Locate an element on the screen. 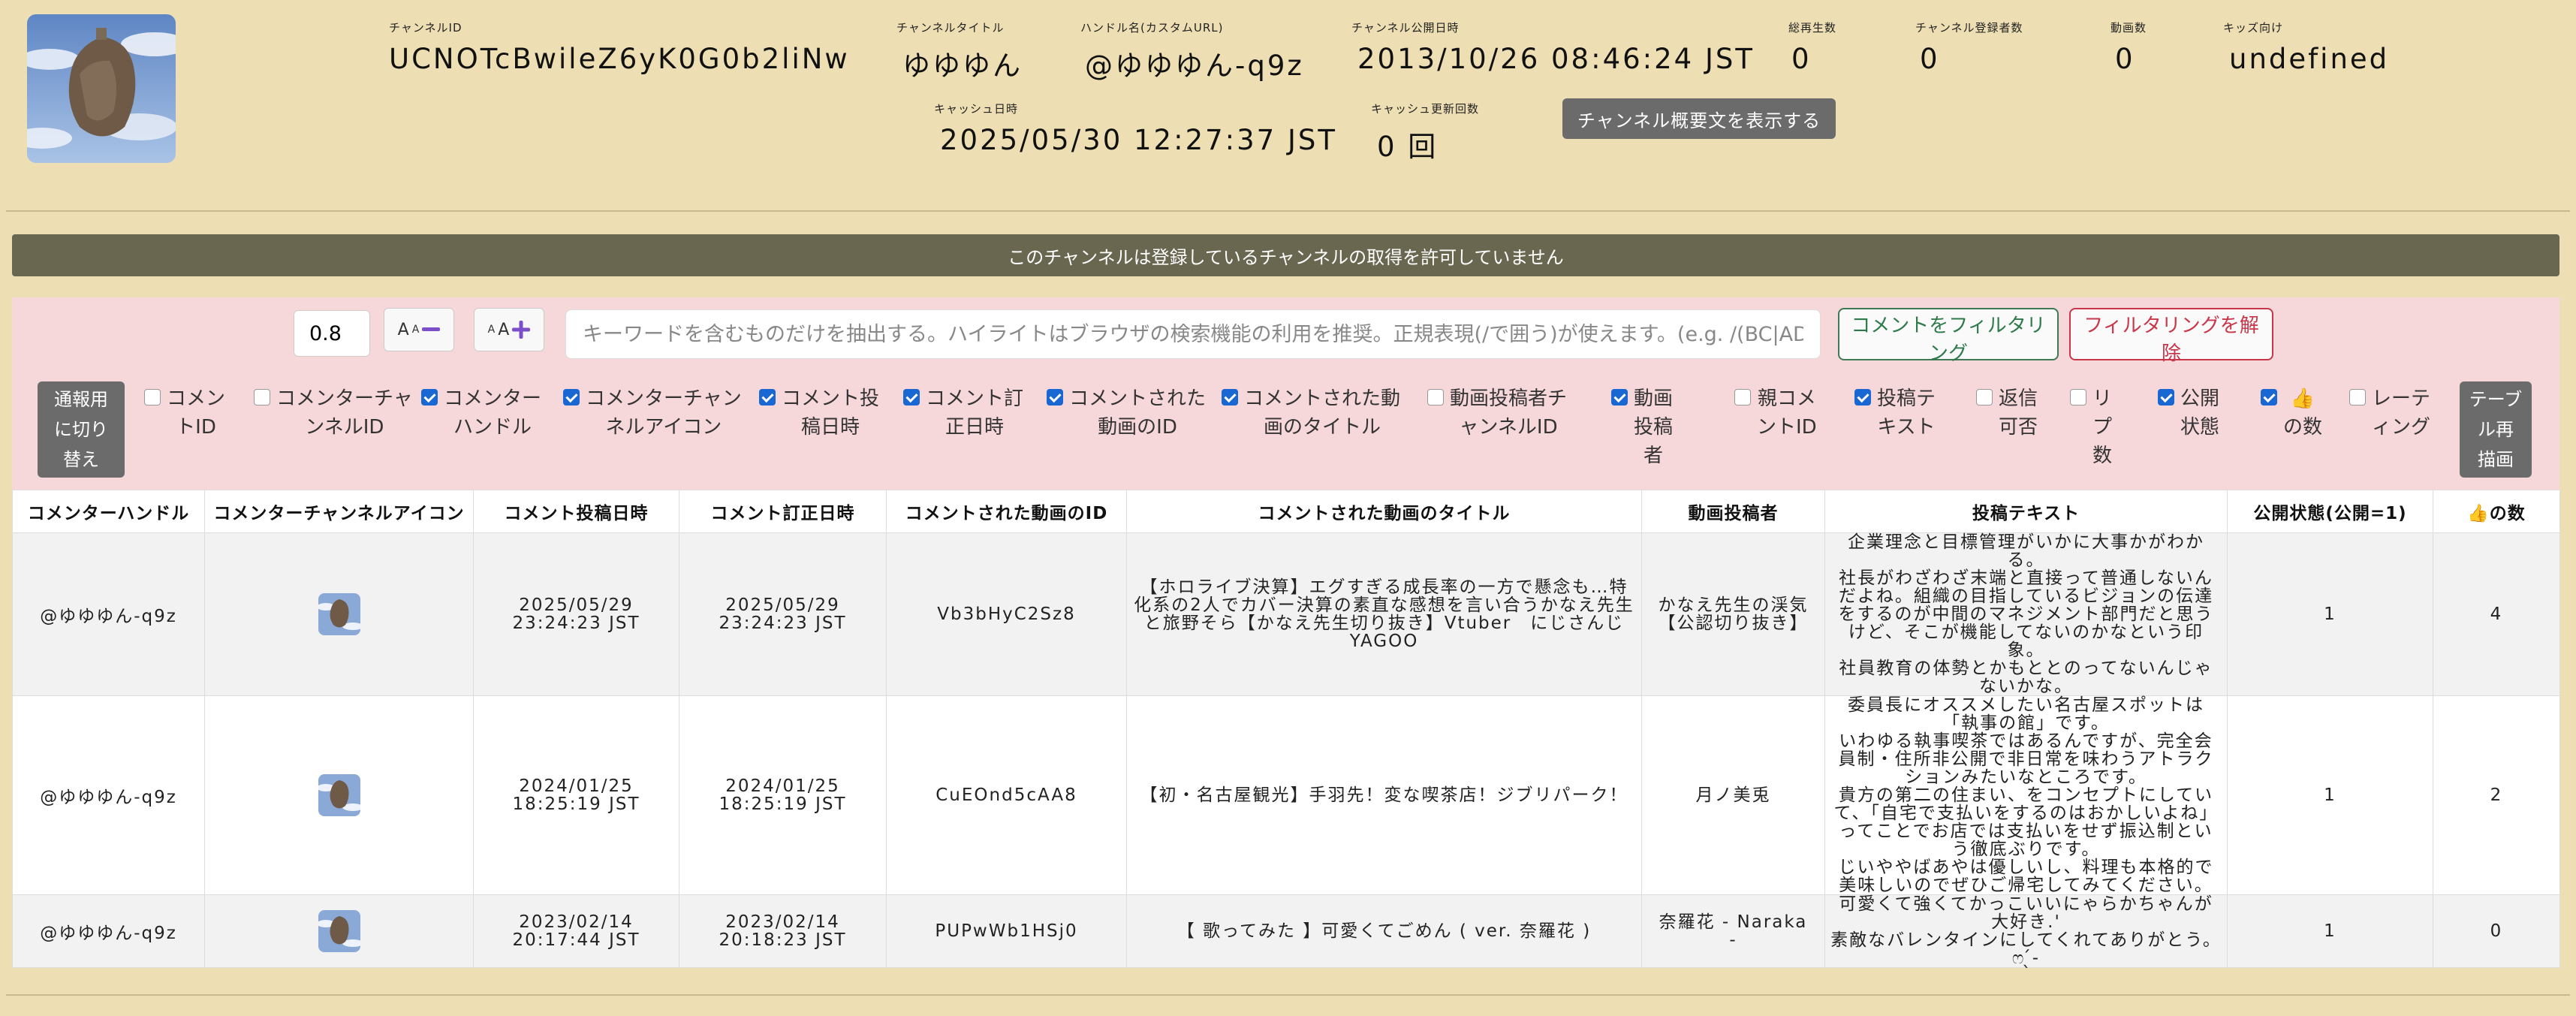 Image resolution: width=2576 pixels, height=1016 pixels. column-header: 動画投稿者 is located at coordinates (1733, 512).